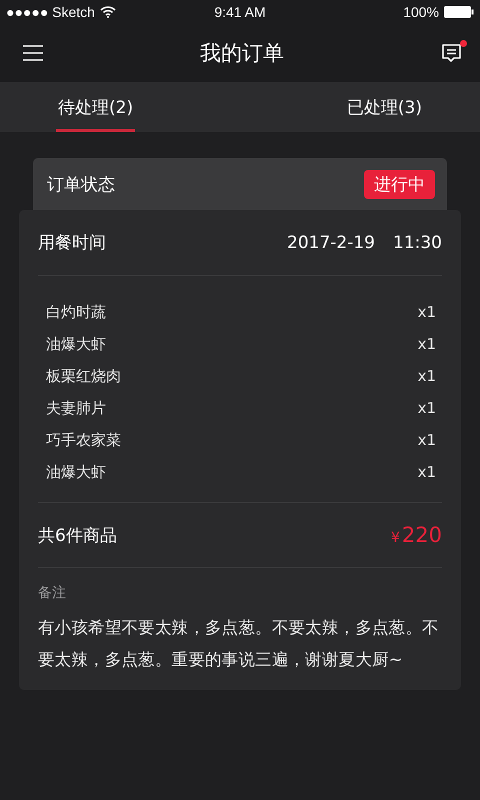  I want to click on note-label: 备注, so click(52, 593).